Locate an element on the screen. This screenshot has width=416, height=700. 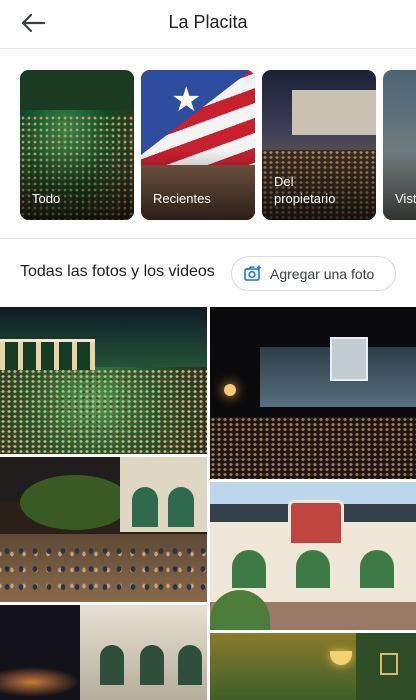
category-tile-visit: Vist is located at coordinates (399, 145).